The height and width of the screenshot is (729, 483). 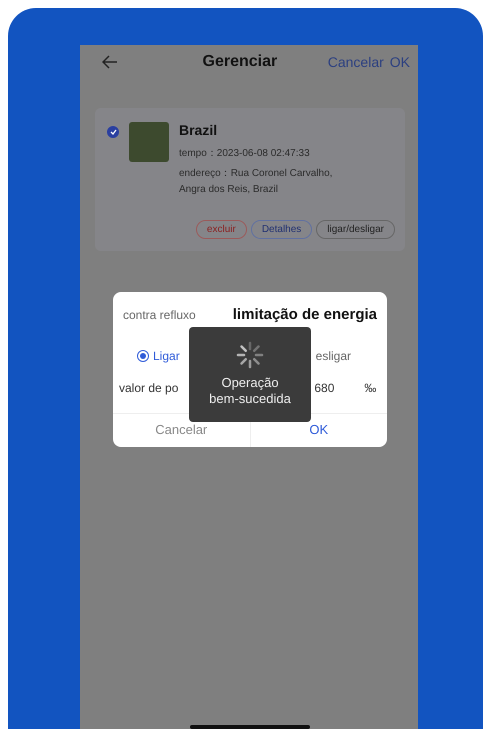 I want to click on card-action-button: excluir, so click(x=221, y=229).